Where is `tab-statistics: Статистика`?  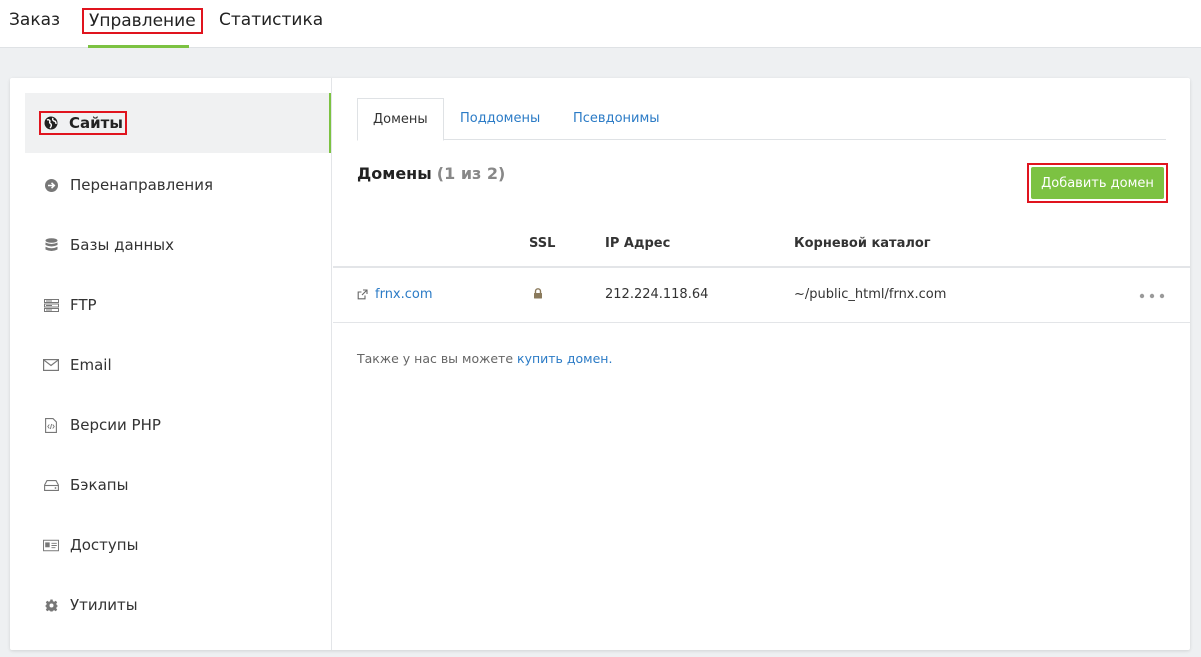 tab-statistics: Статистика is located at coordinates (271, 20).